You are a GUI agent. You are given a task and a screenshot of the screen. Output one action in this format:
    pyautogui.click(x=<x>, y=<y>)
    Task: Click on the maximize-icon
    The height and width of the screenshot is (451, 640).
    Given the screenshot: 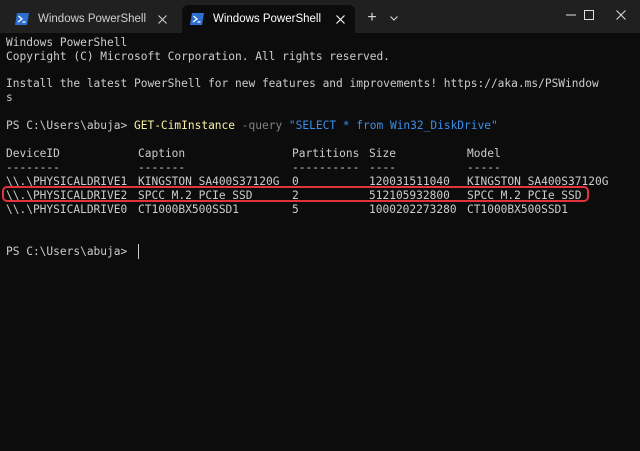 What is the action you would take?
    pyautogui.click(x=589, y=15)
    